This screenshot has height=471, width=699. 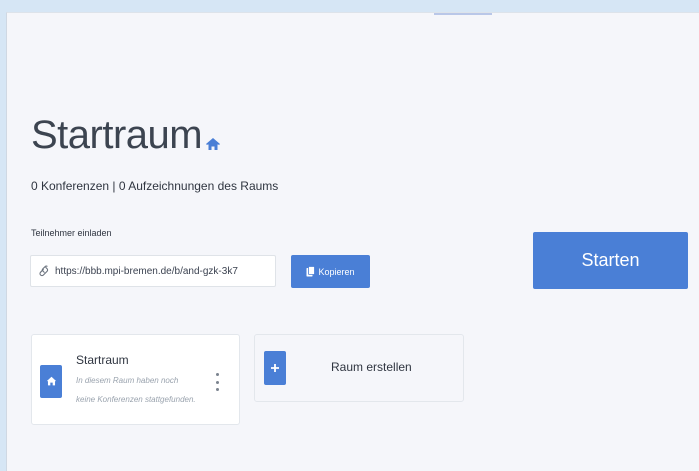 I want to click on room-card-name: Startraum, so click(x=102, y=360).